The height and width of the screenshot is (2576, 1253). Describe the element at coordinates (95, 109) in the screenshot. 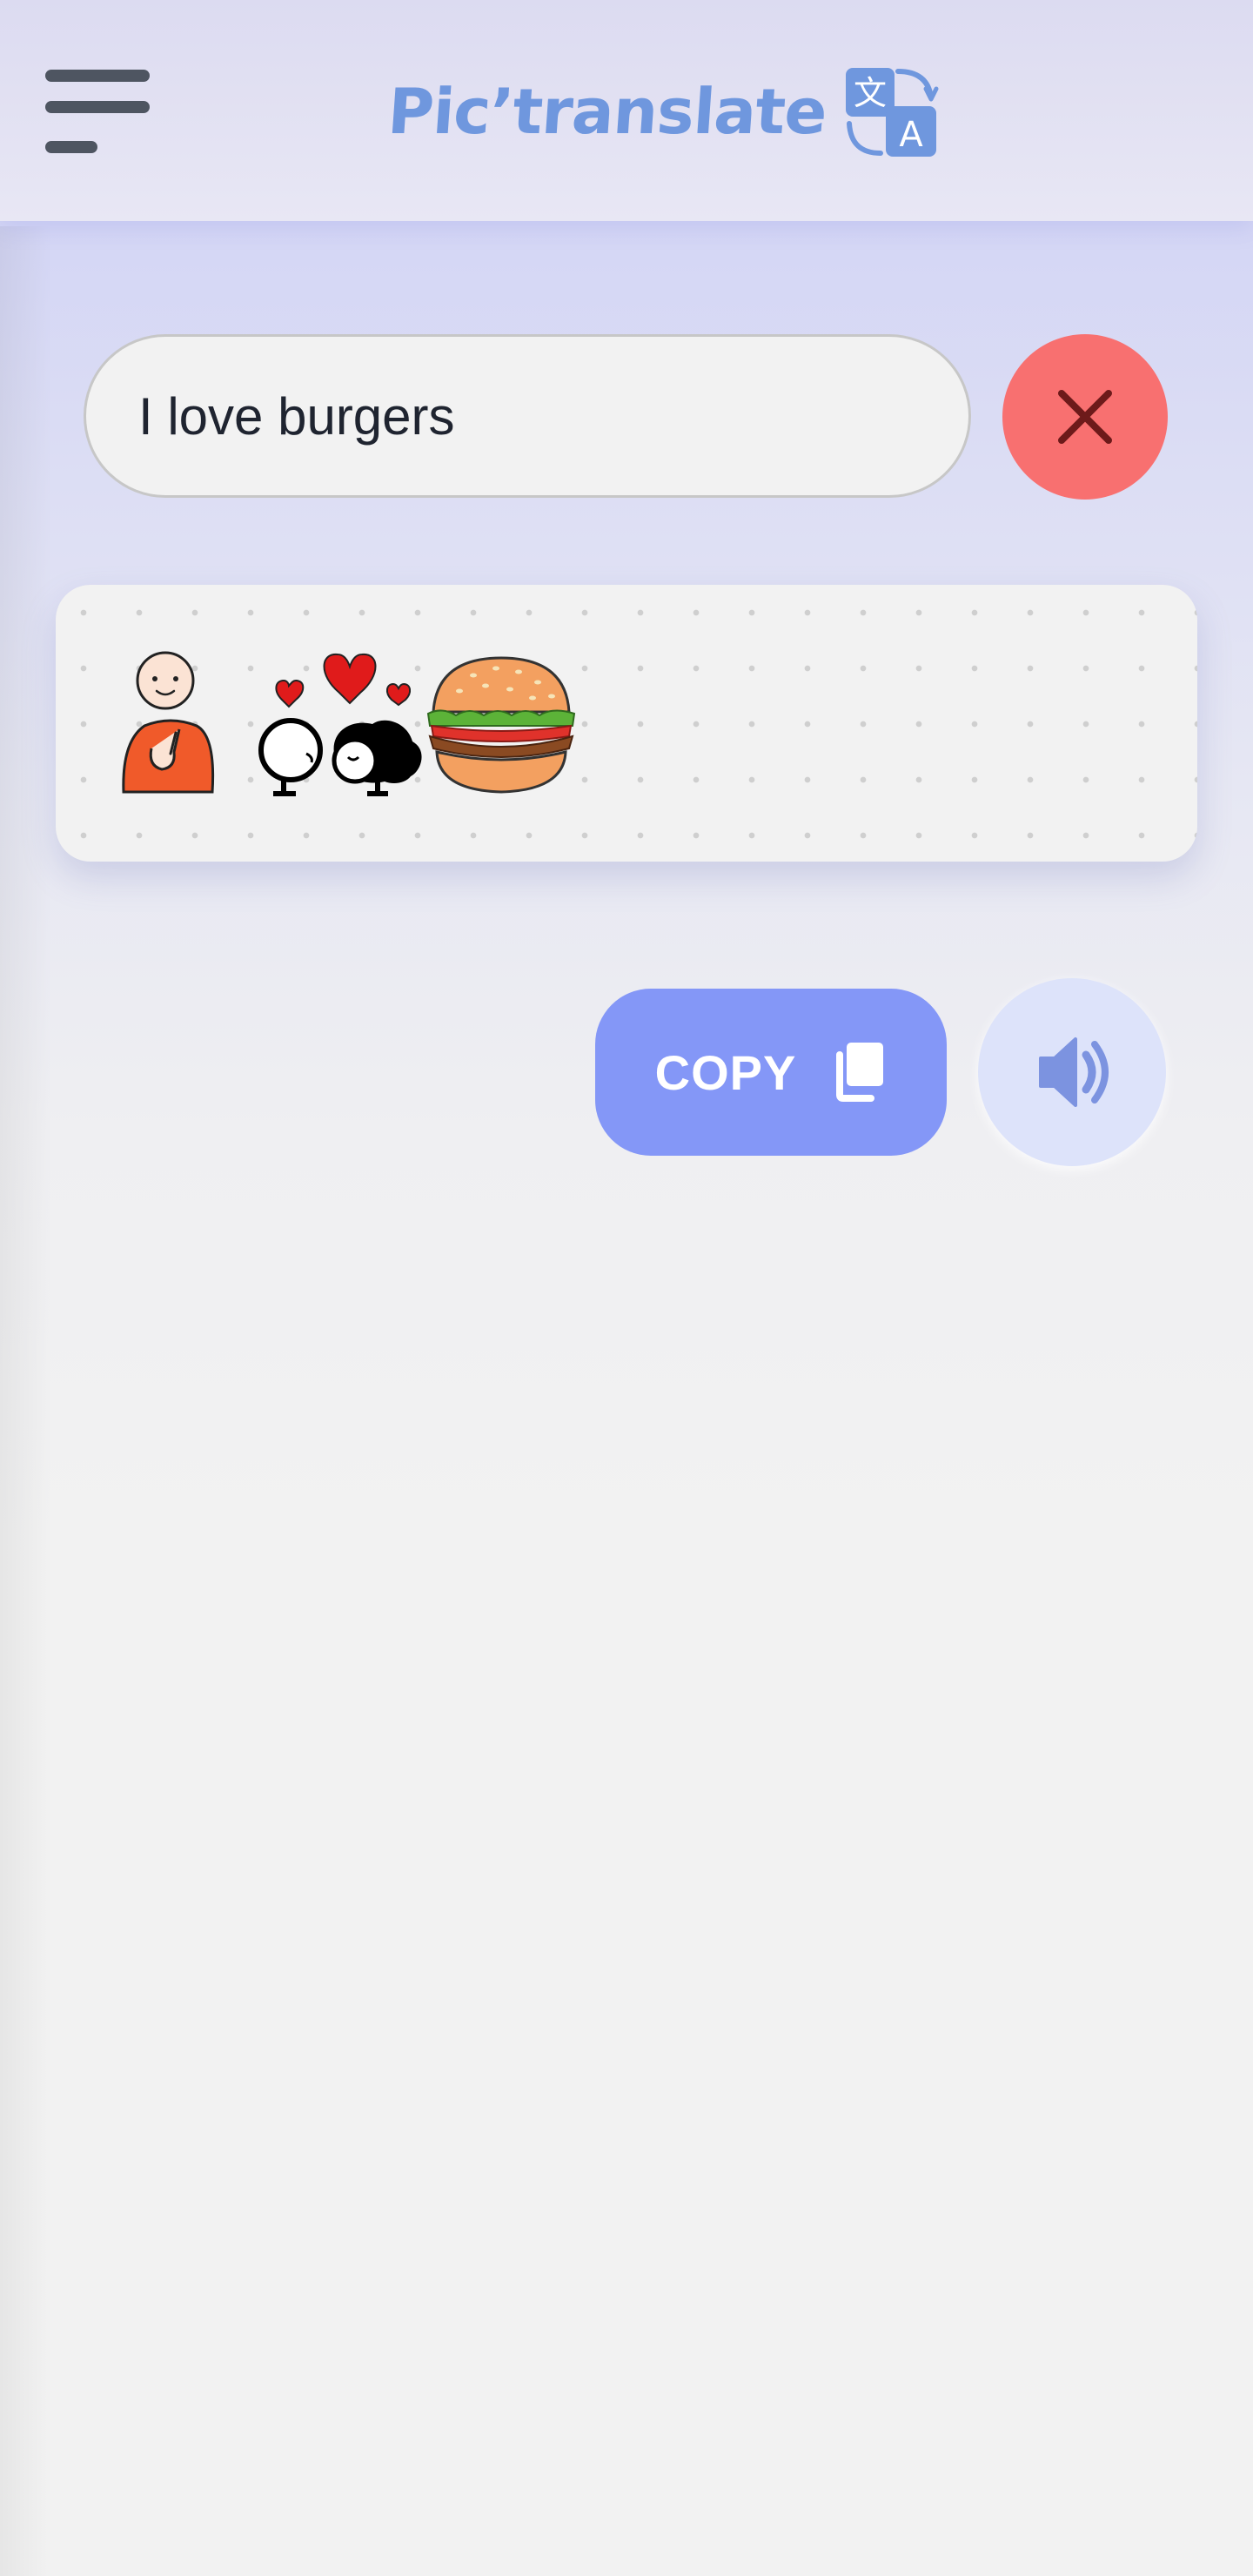

I see `hamburger-menu-icon` at that location.